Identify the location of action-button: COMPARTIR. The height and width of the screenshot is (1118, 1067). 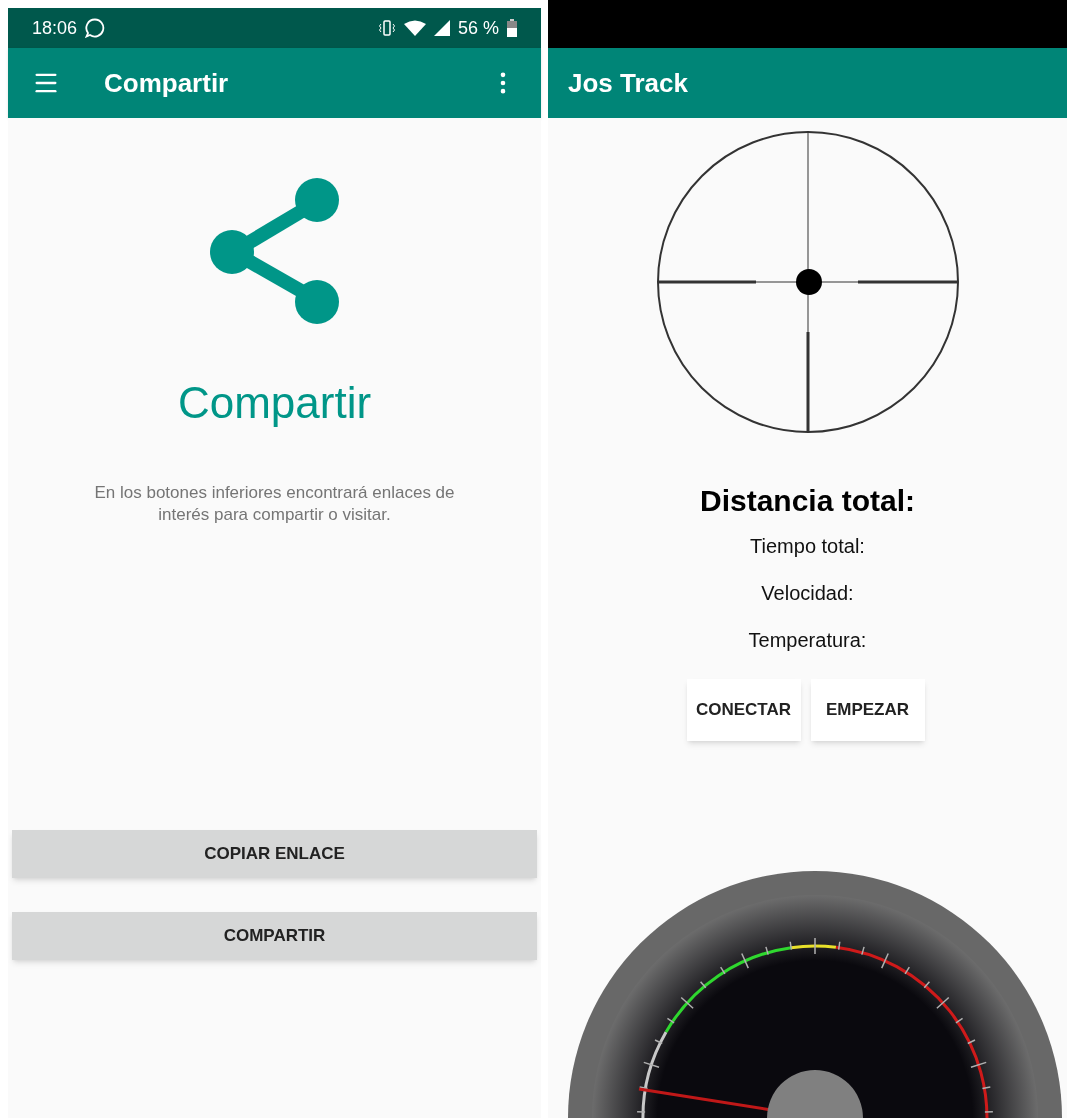
(274, 936).